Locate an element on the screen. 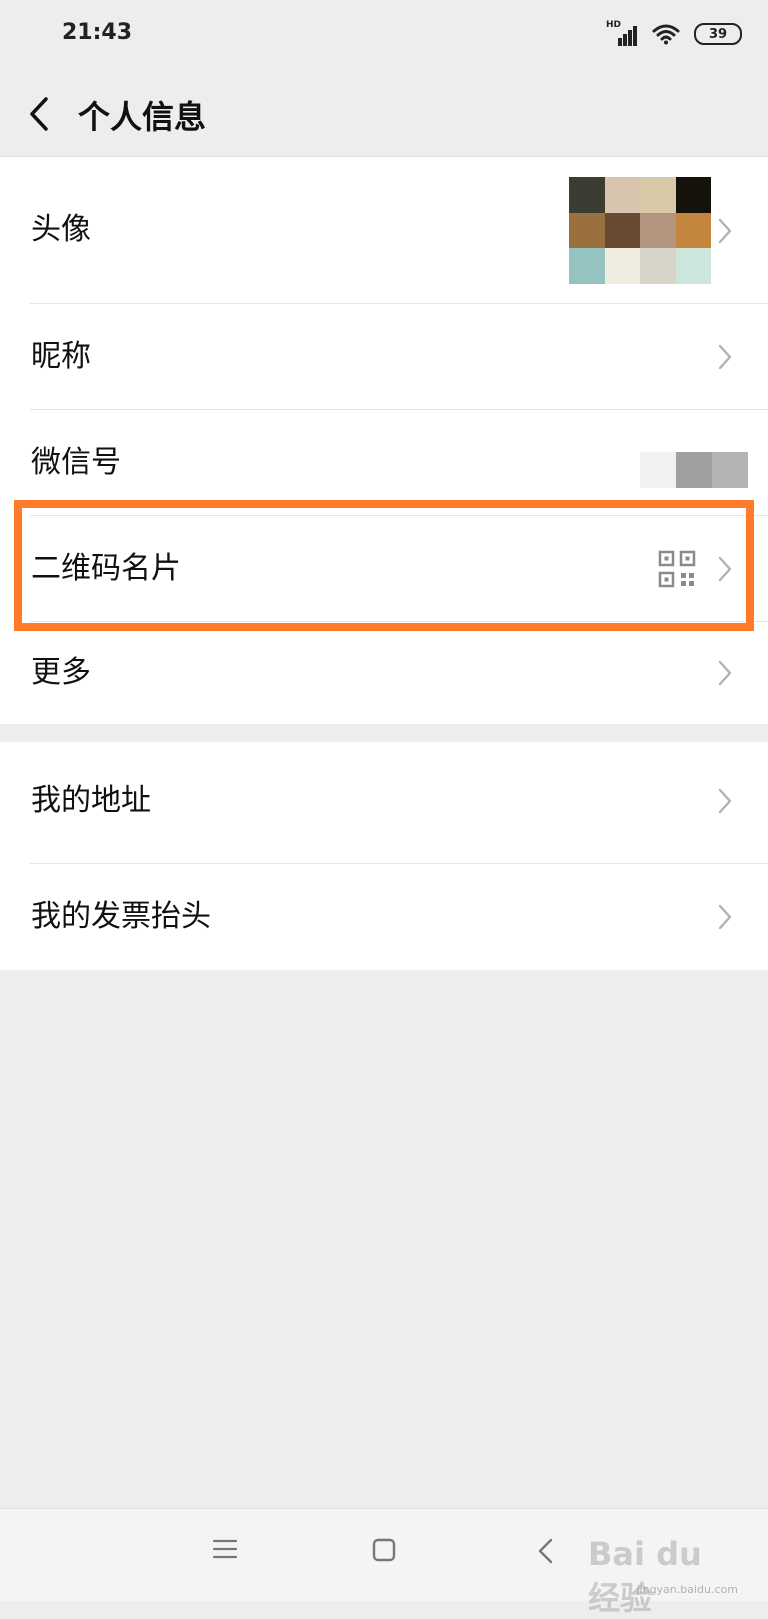 The width and height of the screenshot is (768, 1619). wifi-icon is located at coordinates (666, 34).